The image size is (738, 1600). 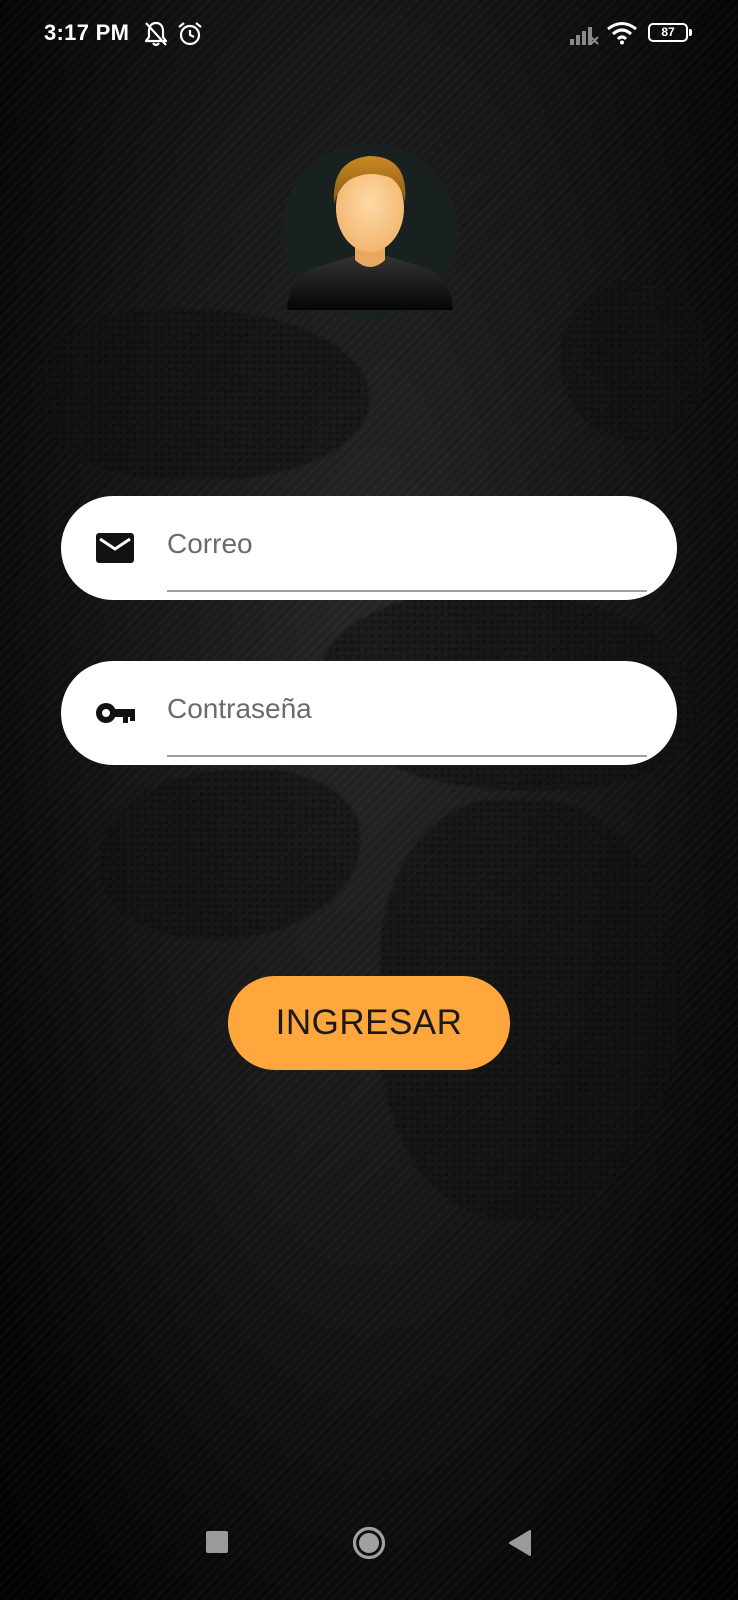 I want to click on email-input, so click(x=406, y=544).